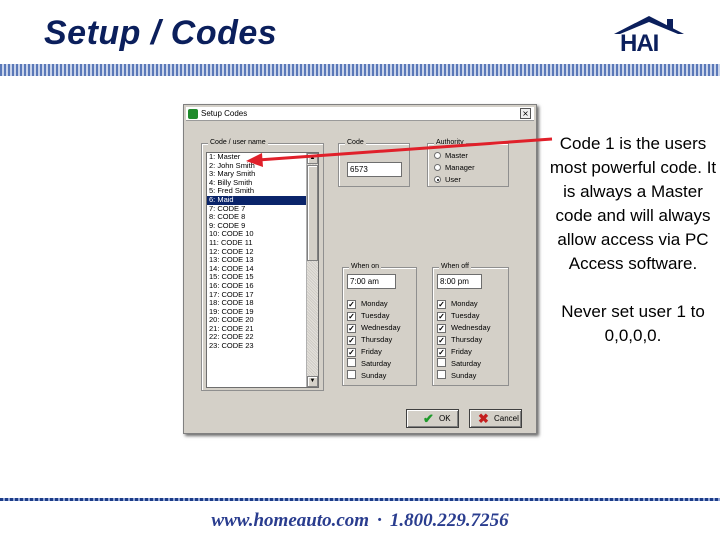 This screenshot has height=540, width=720. I want to click on day-label: Friday, so click(371, 351).